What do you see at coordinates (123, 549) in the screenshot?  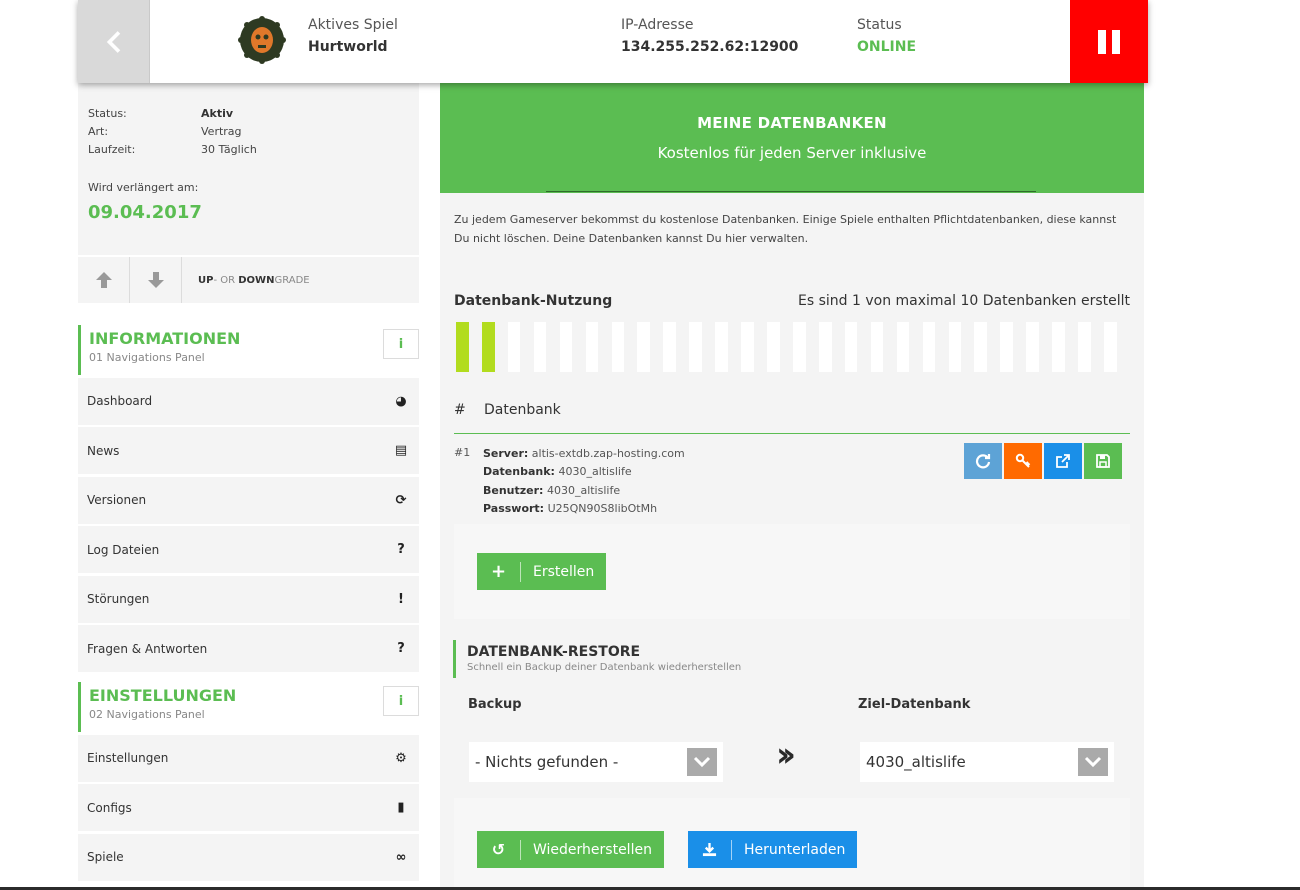 I see `sidebar-item-label: Log Dateien` at bounding box center [123, 549].